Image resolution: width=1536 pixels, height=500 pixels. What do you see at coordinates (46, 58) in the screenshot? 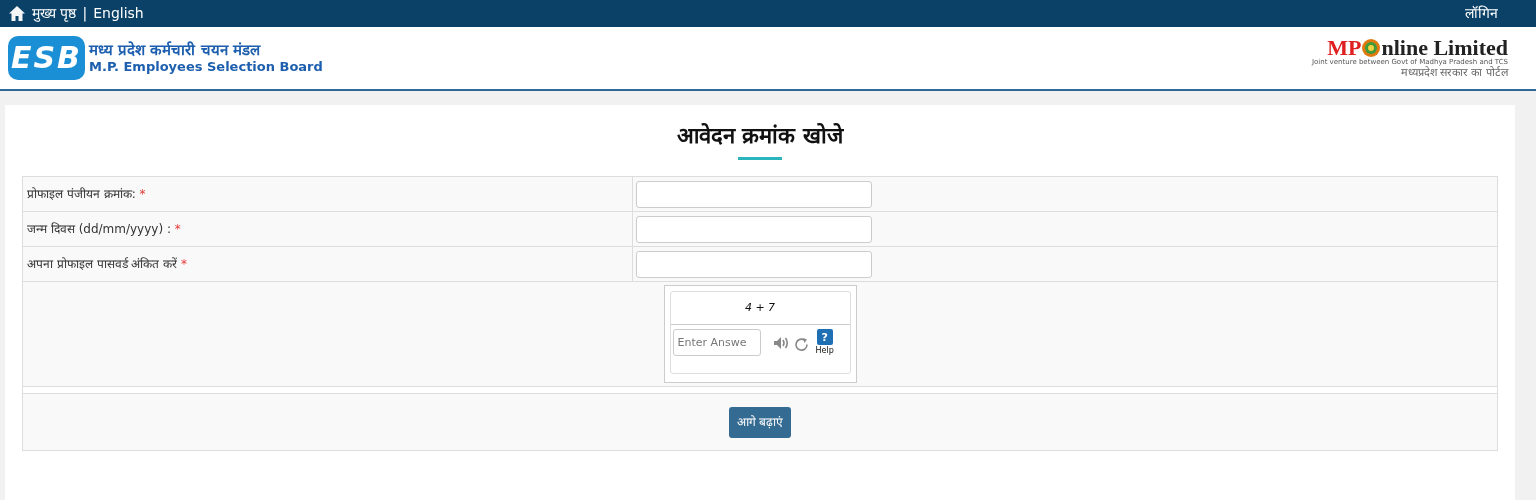
I see `esb-logo: ESB` at bounding box center [46, 58].